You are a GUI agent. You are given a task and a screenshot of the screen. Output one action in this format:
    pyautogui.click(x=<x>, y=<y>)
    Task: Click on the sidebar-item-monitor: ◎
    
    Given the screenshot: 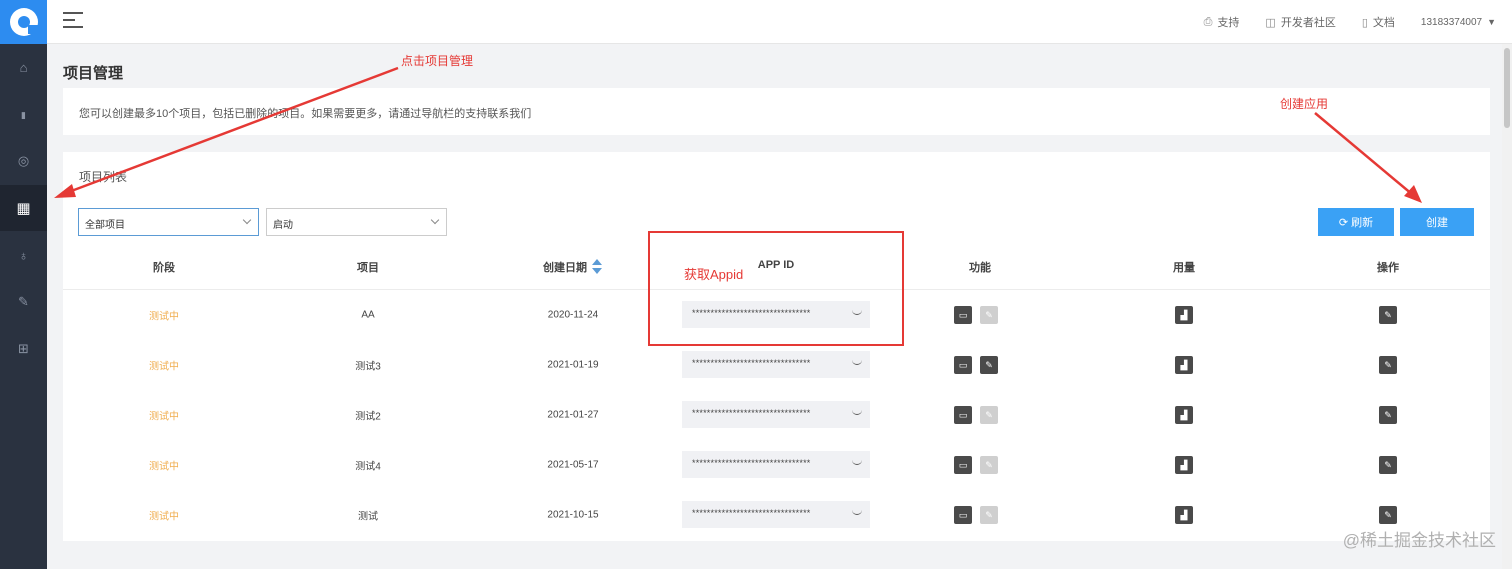 What is the action you would take?
    pyautogui.click(x=23, y=161)
    